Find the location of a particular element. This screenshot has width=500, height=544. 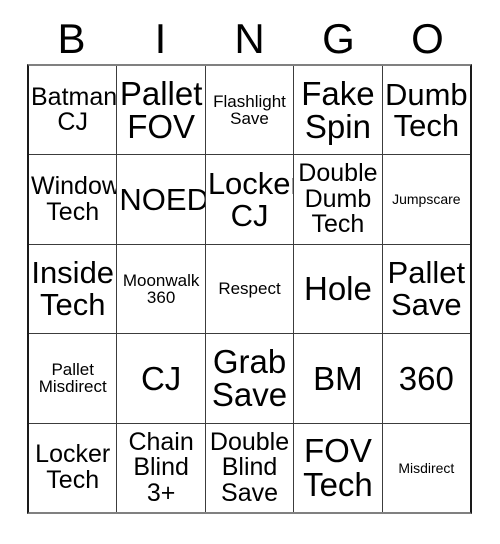

bingo-cell-label: Moonwalk 360 is located at coordinates (161, 289).